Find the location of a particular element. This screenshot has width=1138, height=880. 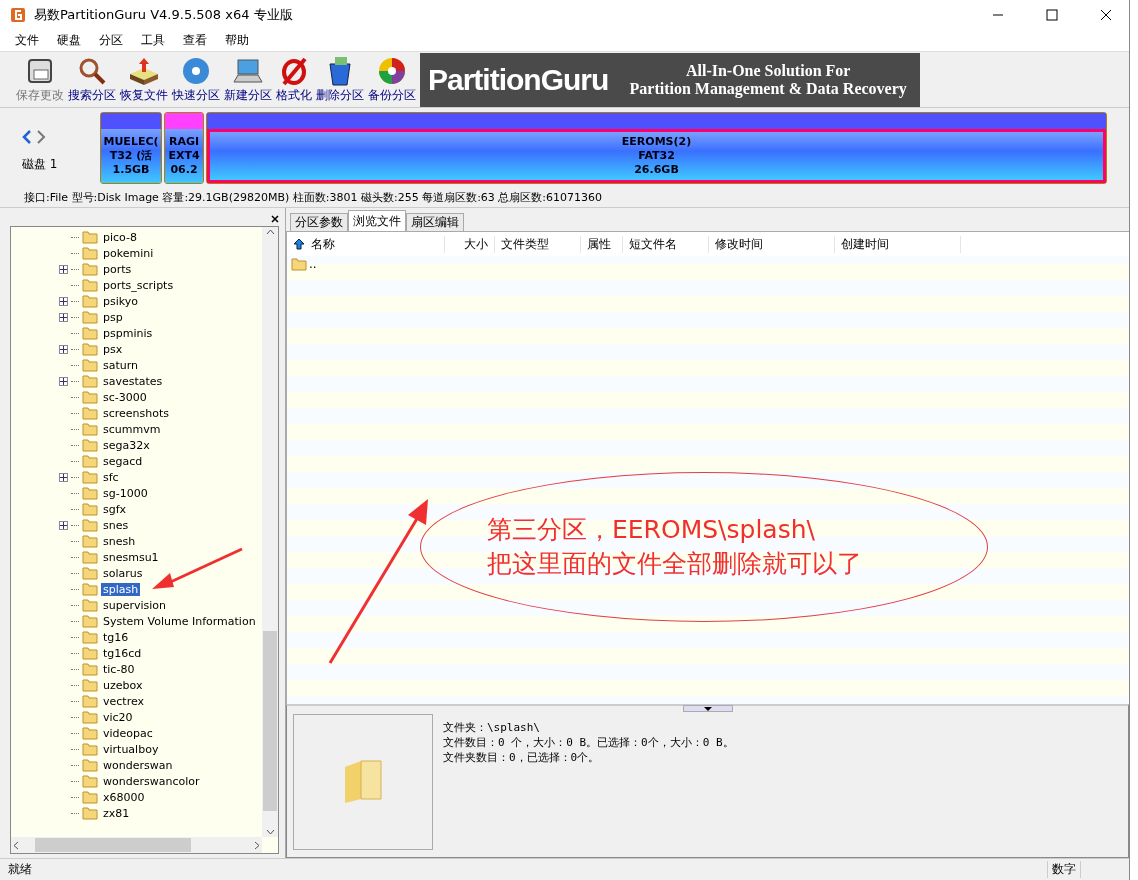

banner-tagline: All-In-One Solution For is located at coordinates (768, 70).